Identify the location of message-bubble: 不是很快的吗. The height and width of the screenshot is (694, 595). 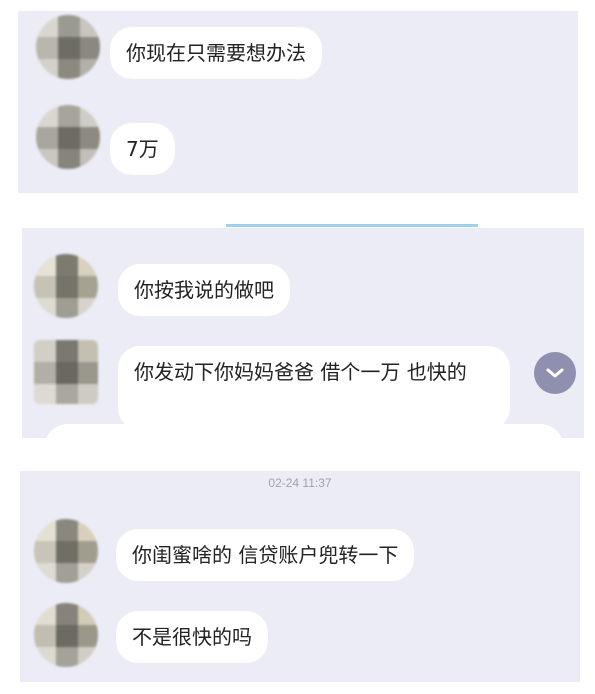
(192, 637).